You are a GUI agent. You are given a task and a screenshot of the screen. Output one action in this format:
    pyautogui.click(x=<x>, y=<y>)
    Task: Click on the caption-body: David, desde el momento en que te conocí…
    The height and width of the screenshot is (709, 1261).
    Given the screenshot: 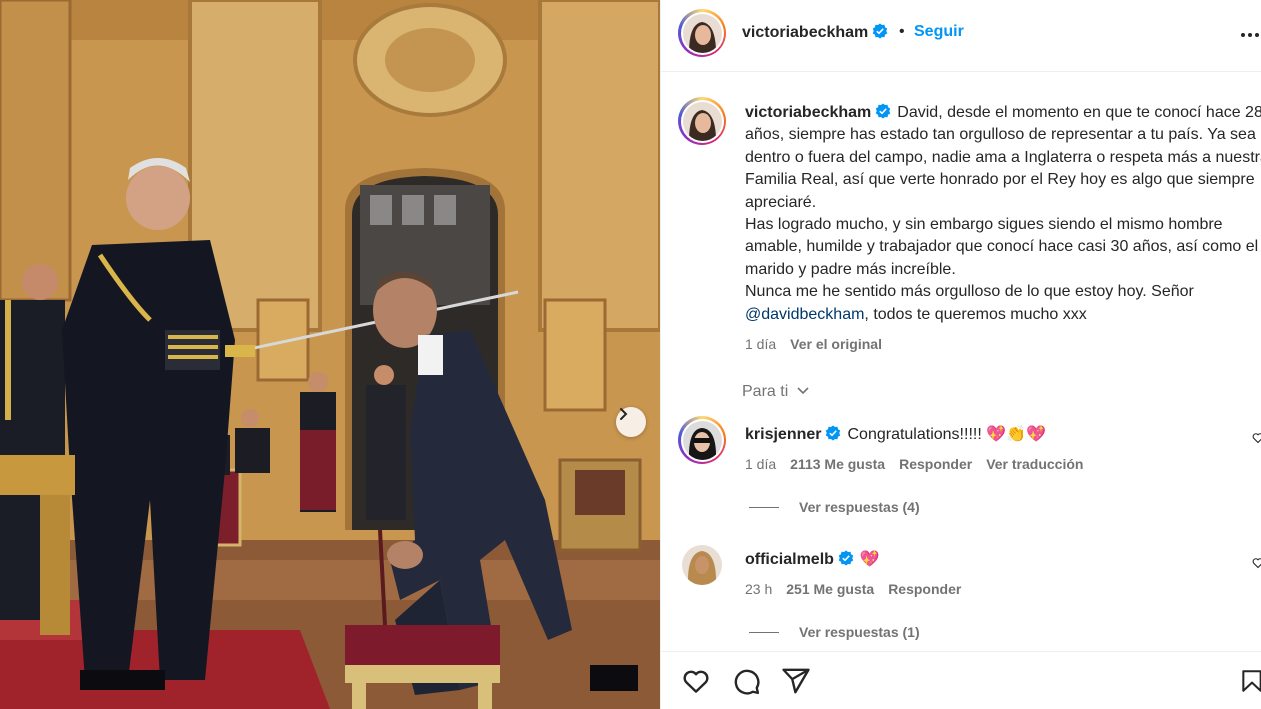 What is the action you would take?
    pyautogui.click(x=1003, y=202)
    